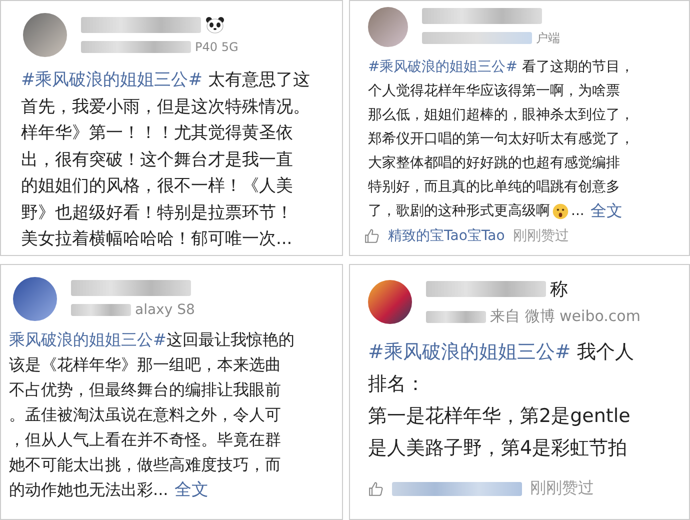 This screenshot has height=520, width=690. I want to click on post-text-line: 第一是花样年华，第2是gentle, so click(500, 416).